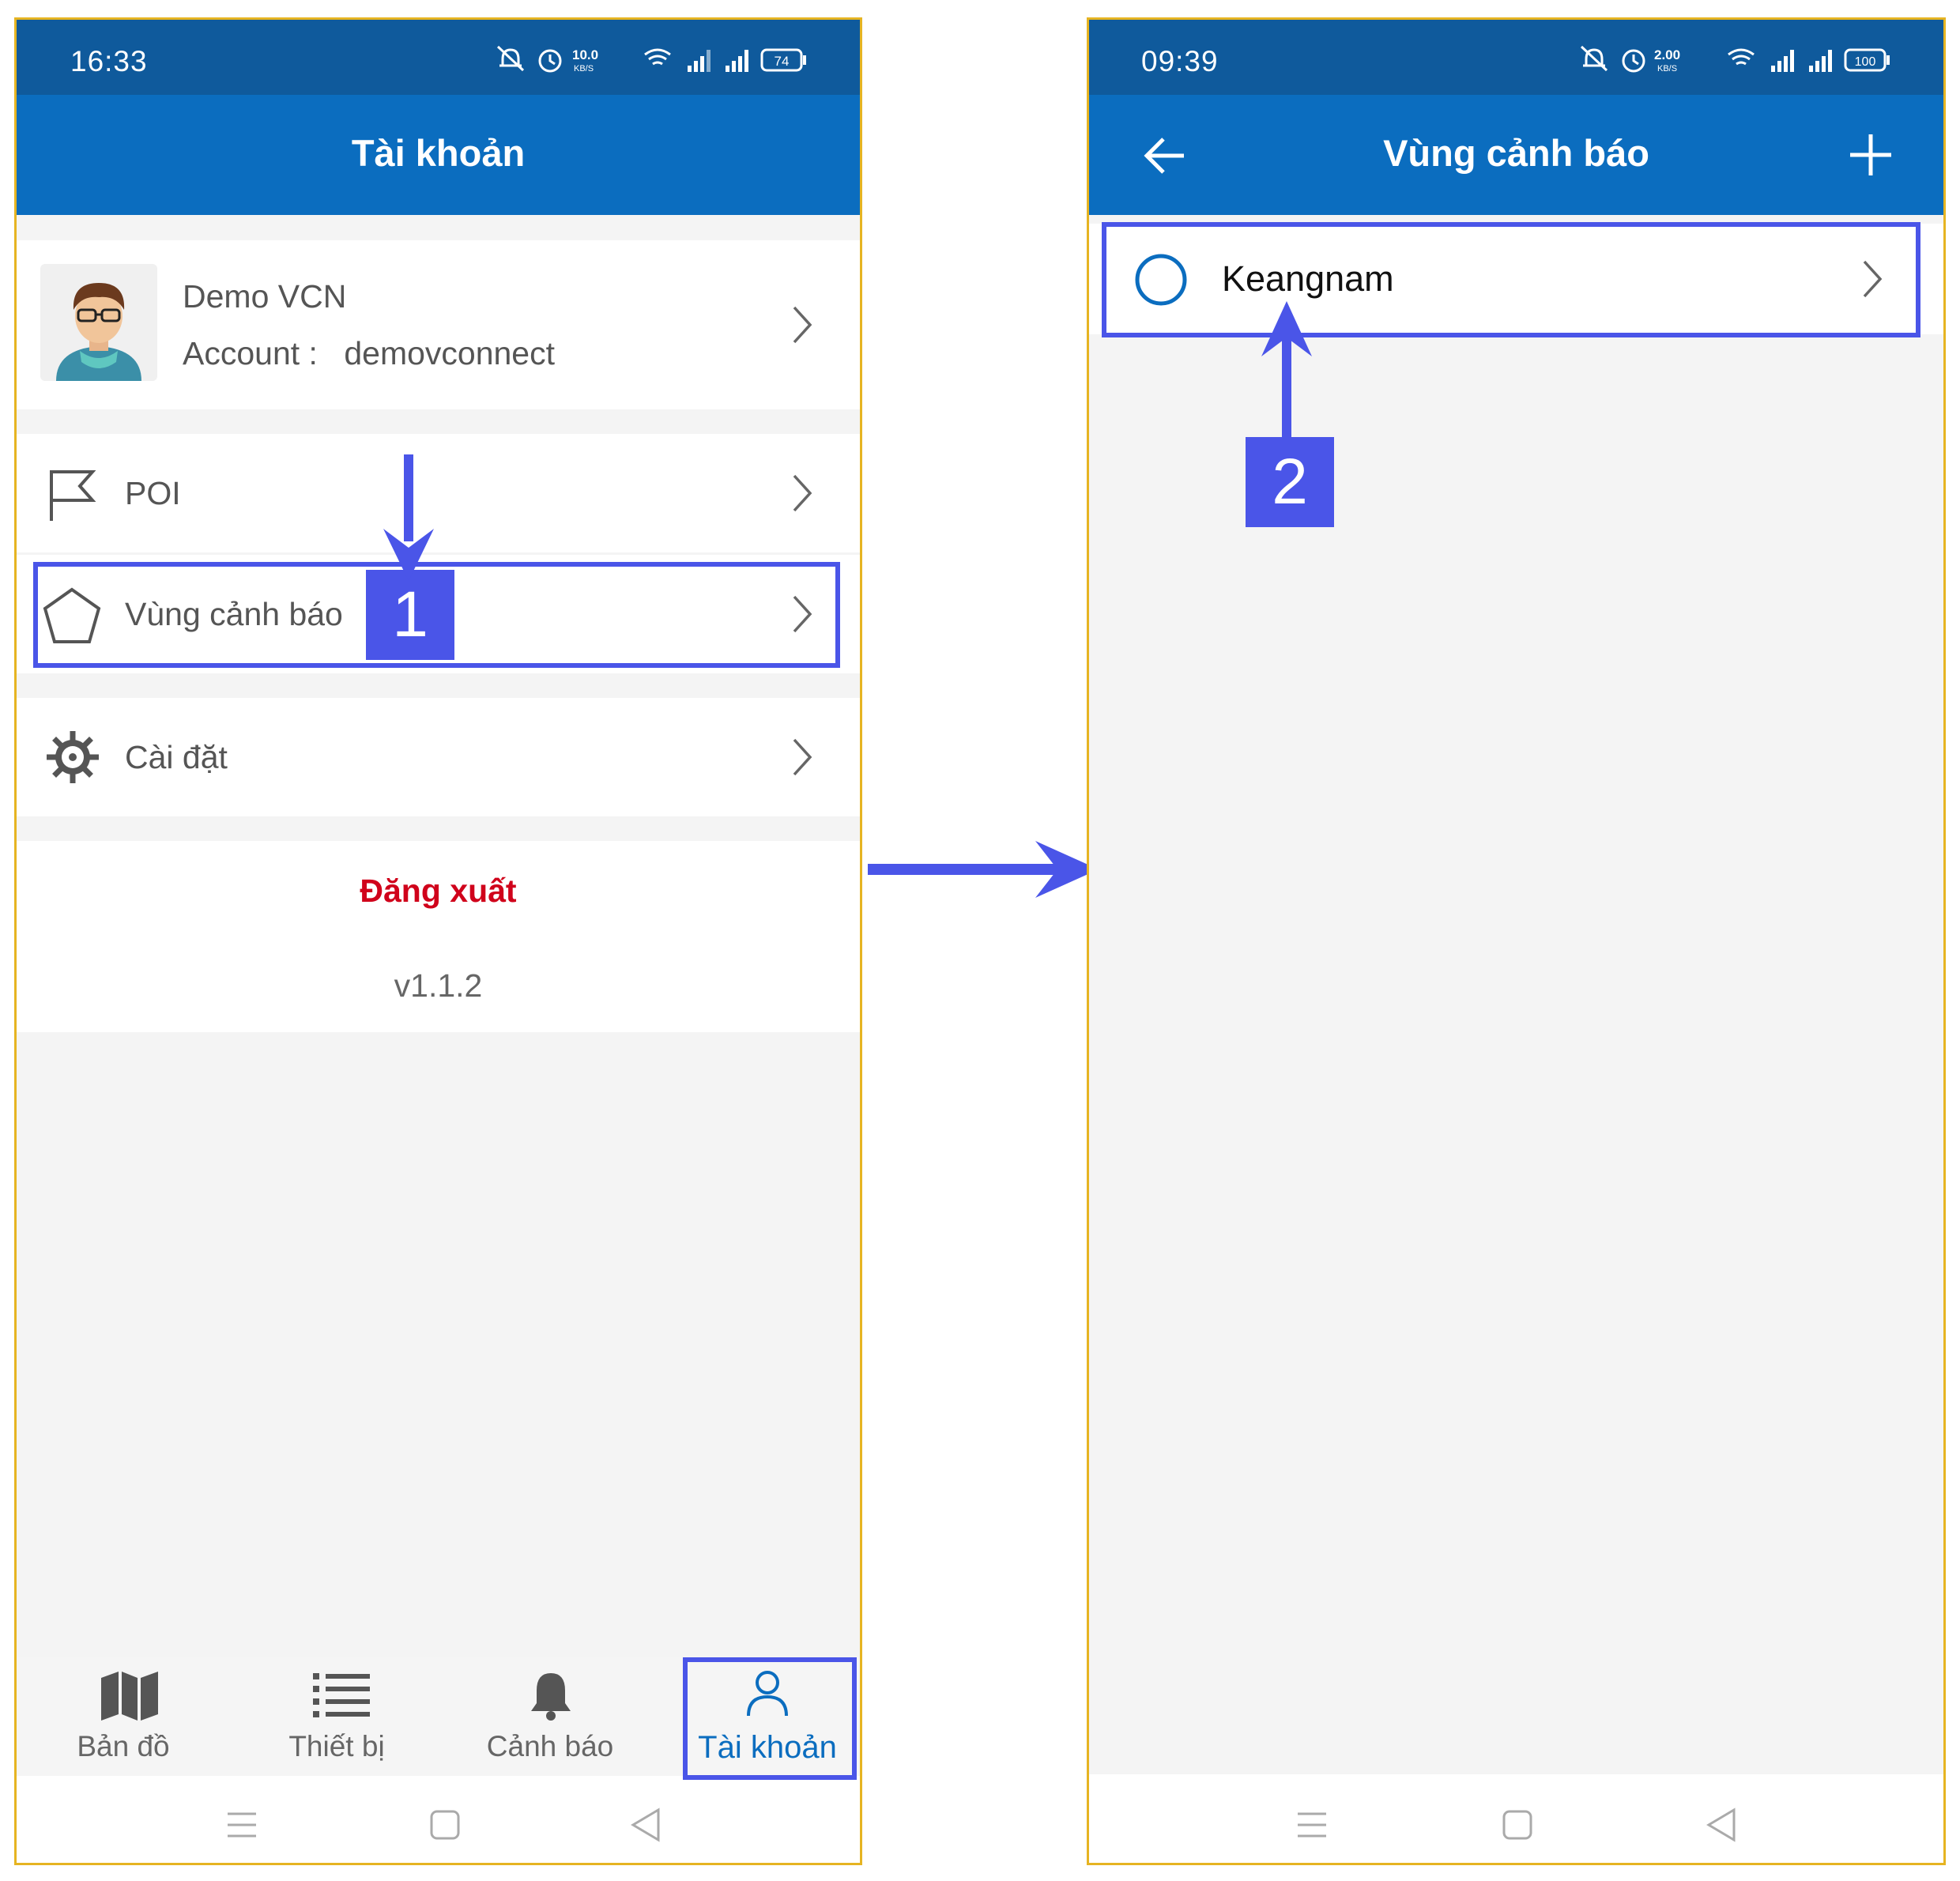  I want to click on list-icon, so click(341, 1695).